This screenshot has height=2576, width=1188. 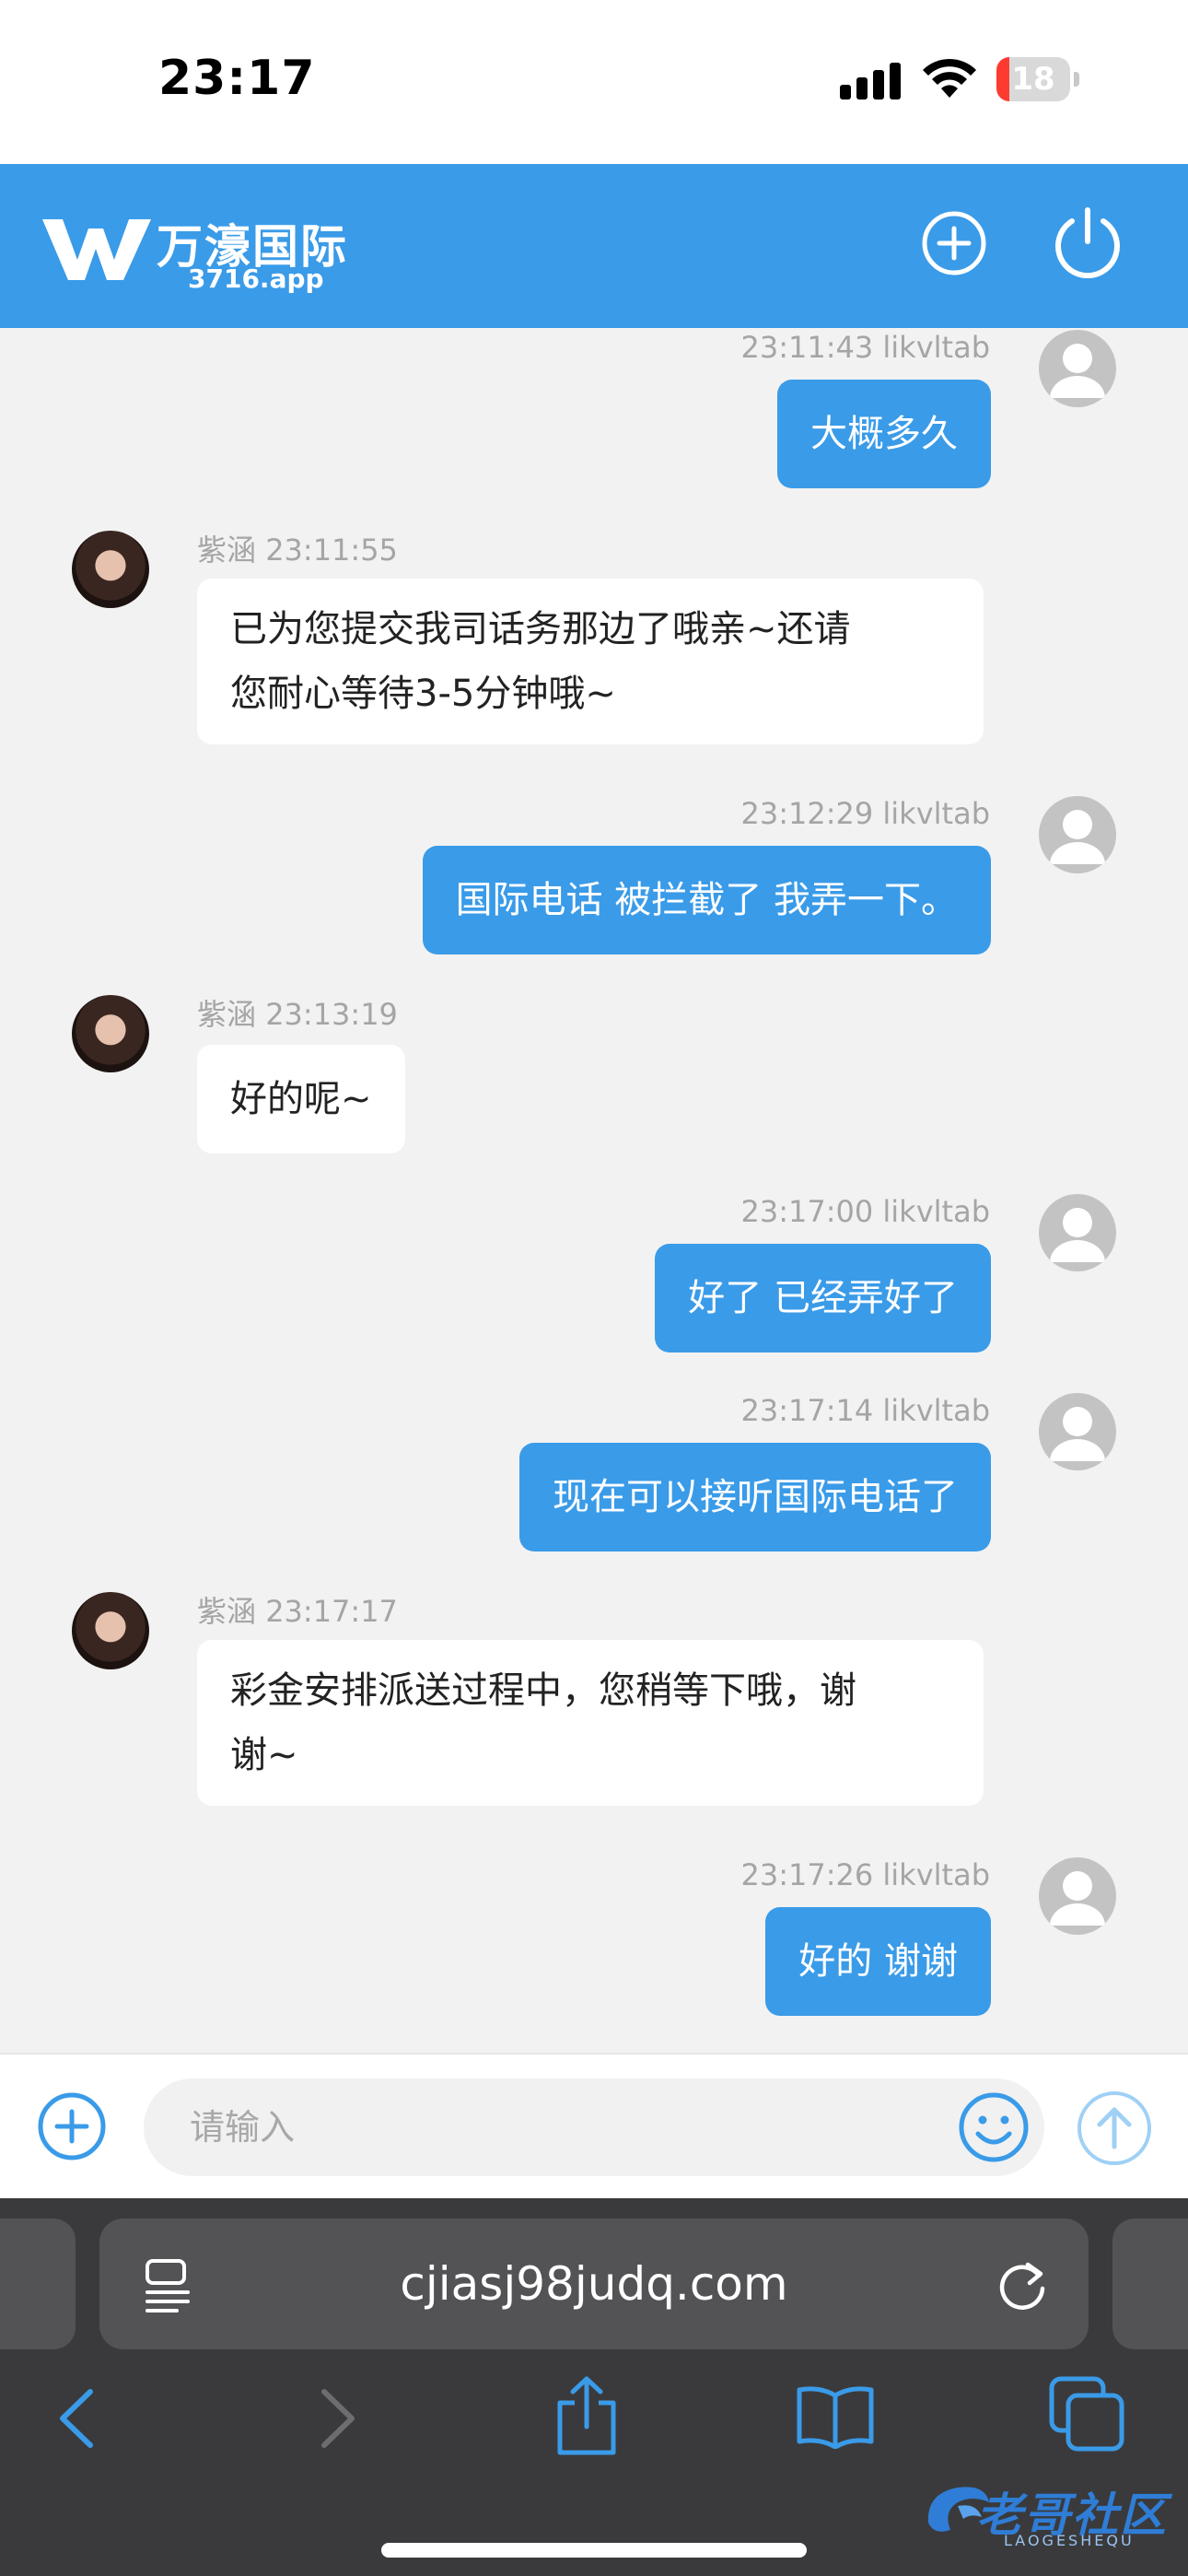 I want to click on status-time: 23:17, so click(x=237, y=78).